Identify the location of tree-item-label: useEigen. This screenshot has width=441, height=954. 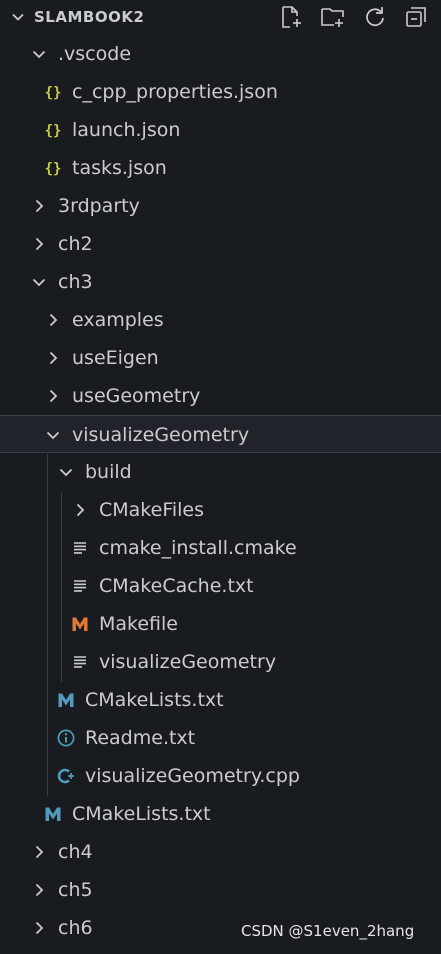
(115, 358).